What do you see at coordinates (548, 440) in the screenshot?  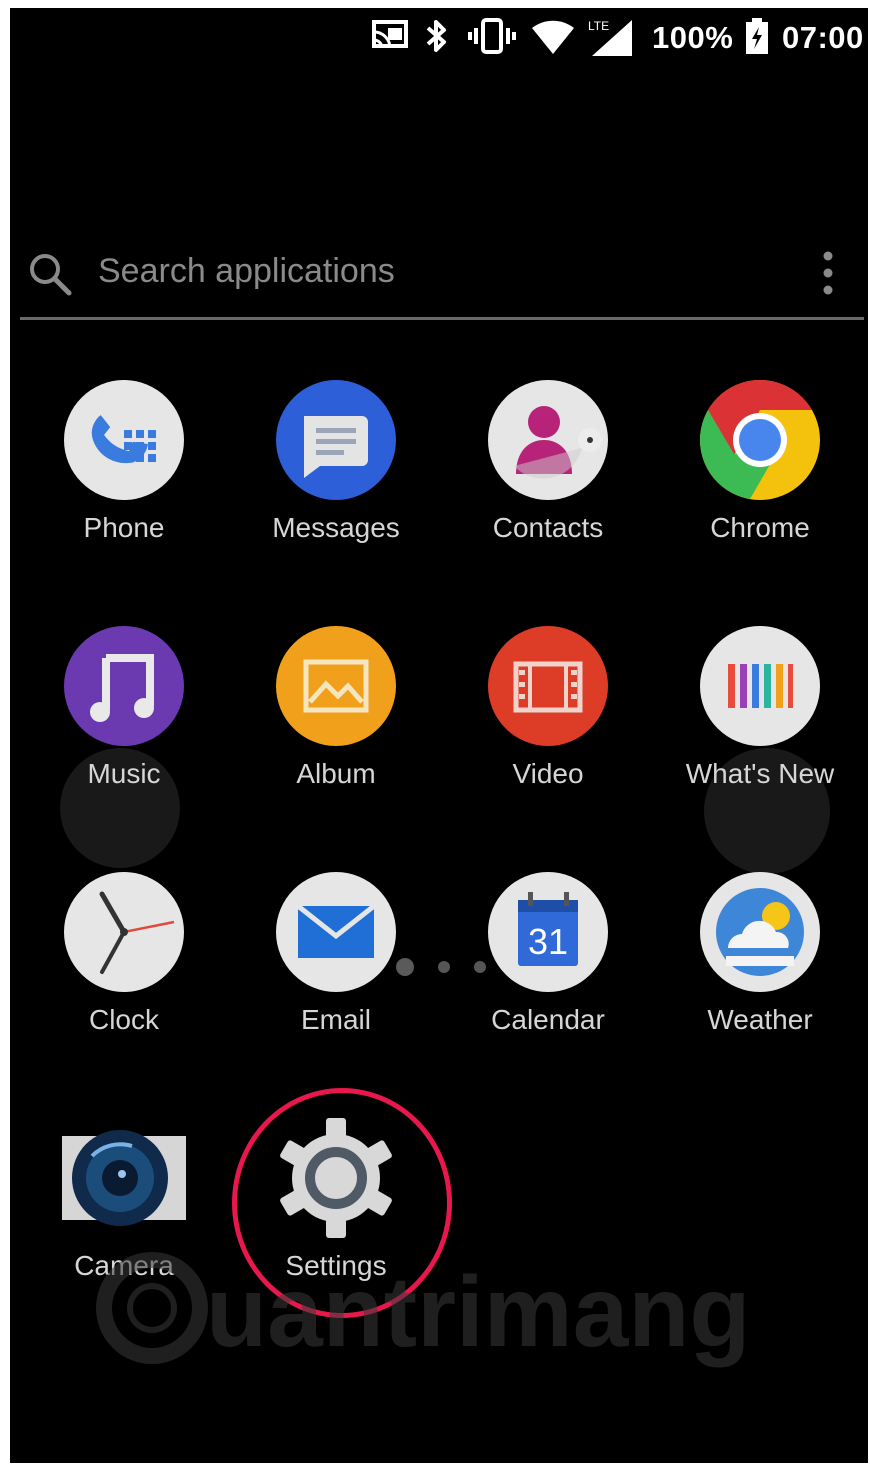 I see `contacts-icon` at bounding box center [548, 440].